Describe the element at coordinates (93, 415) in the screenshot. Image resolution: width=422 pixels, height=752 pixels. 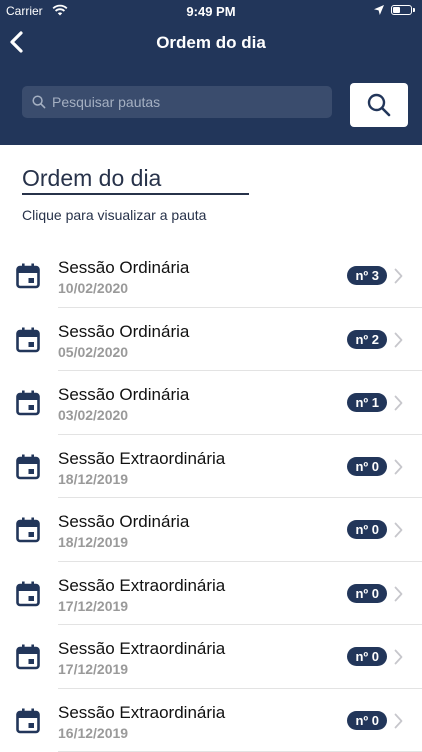
I see `session-date: 03/02/2020` at that location.